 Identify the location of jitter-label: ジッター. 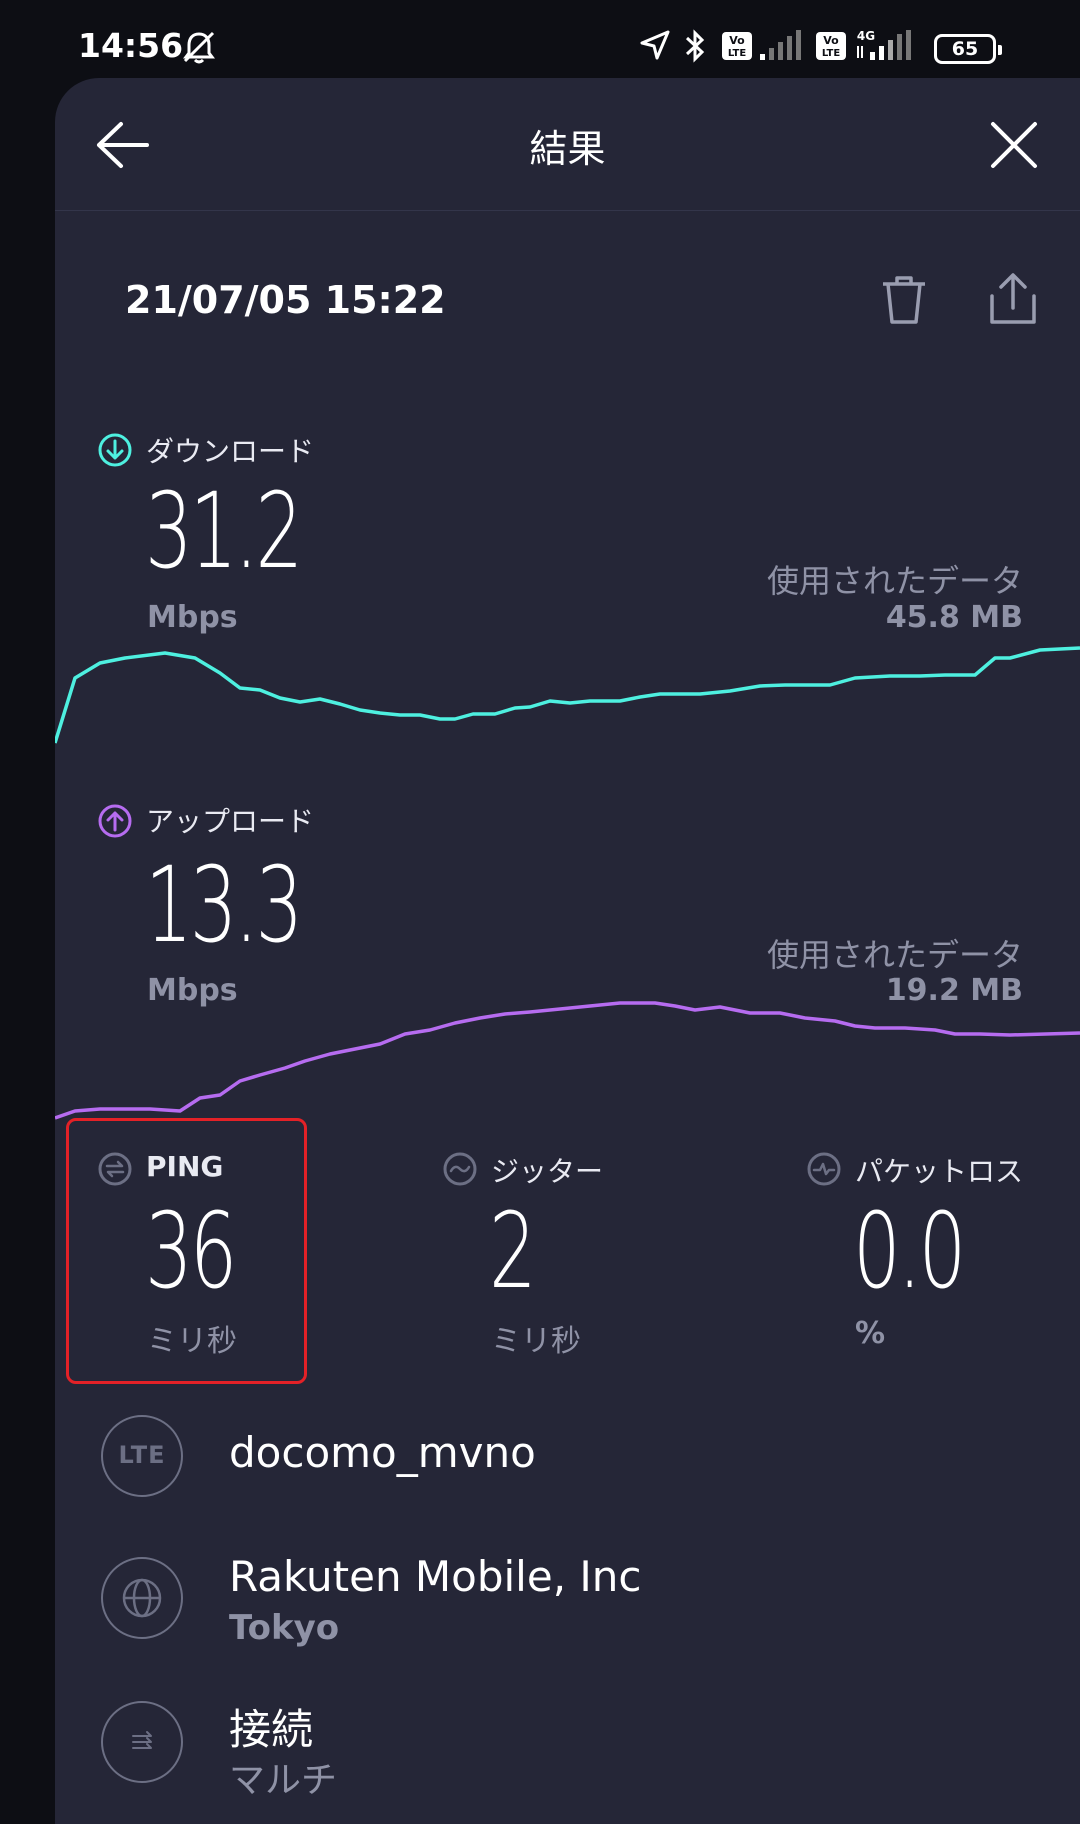
(547, 1171).